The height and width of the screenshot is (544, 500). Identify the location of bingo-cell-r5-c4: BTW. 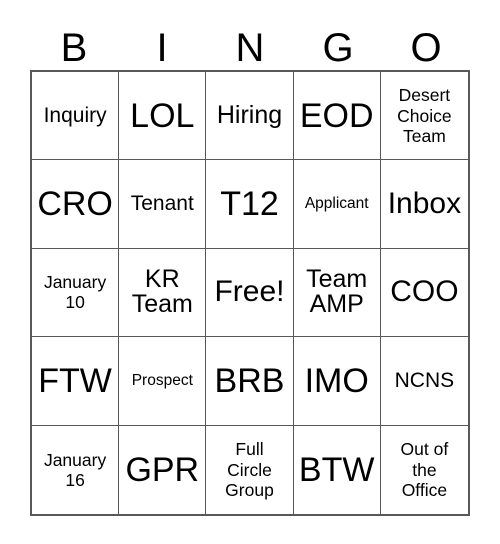
(337, 469).